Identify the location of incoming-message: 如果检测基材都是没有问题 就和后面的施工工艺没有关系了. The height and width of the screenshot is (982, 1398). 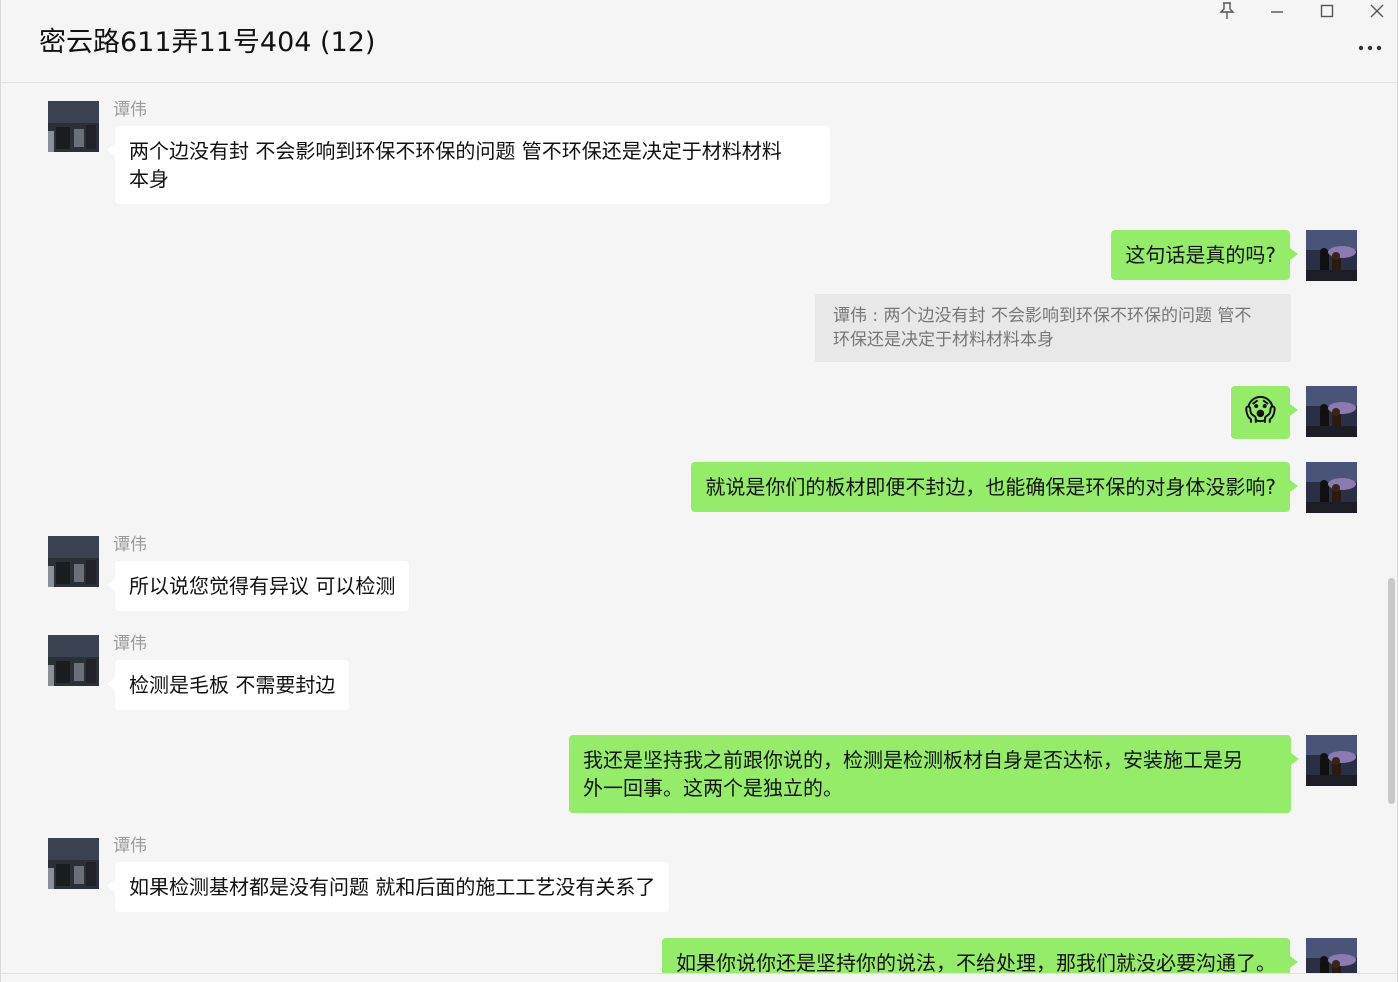
(388, 887).